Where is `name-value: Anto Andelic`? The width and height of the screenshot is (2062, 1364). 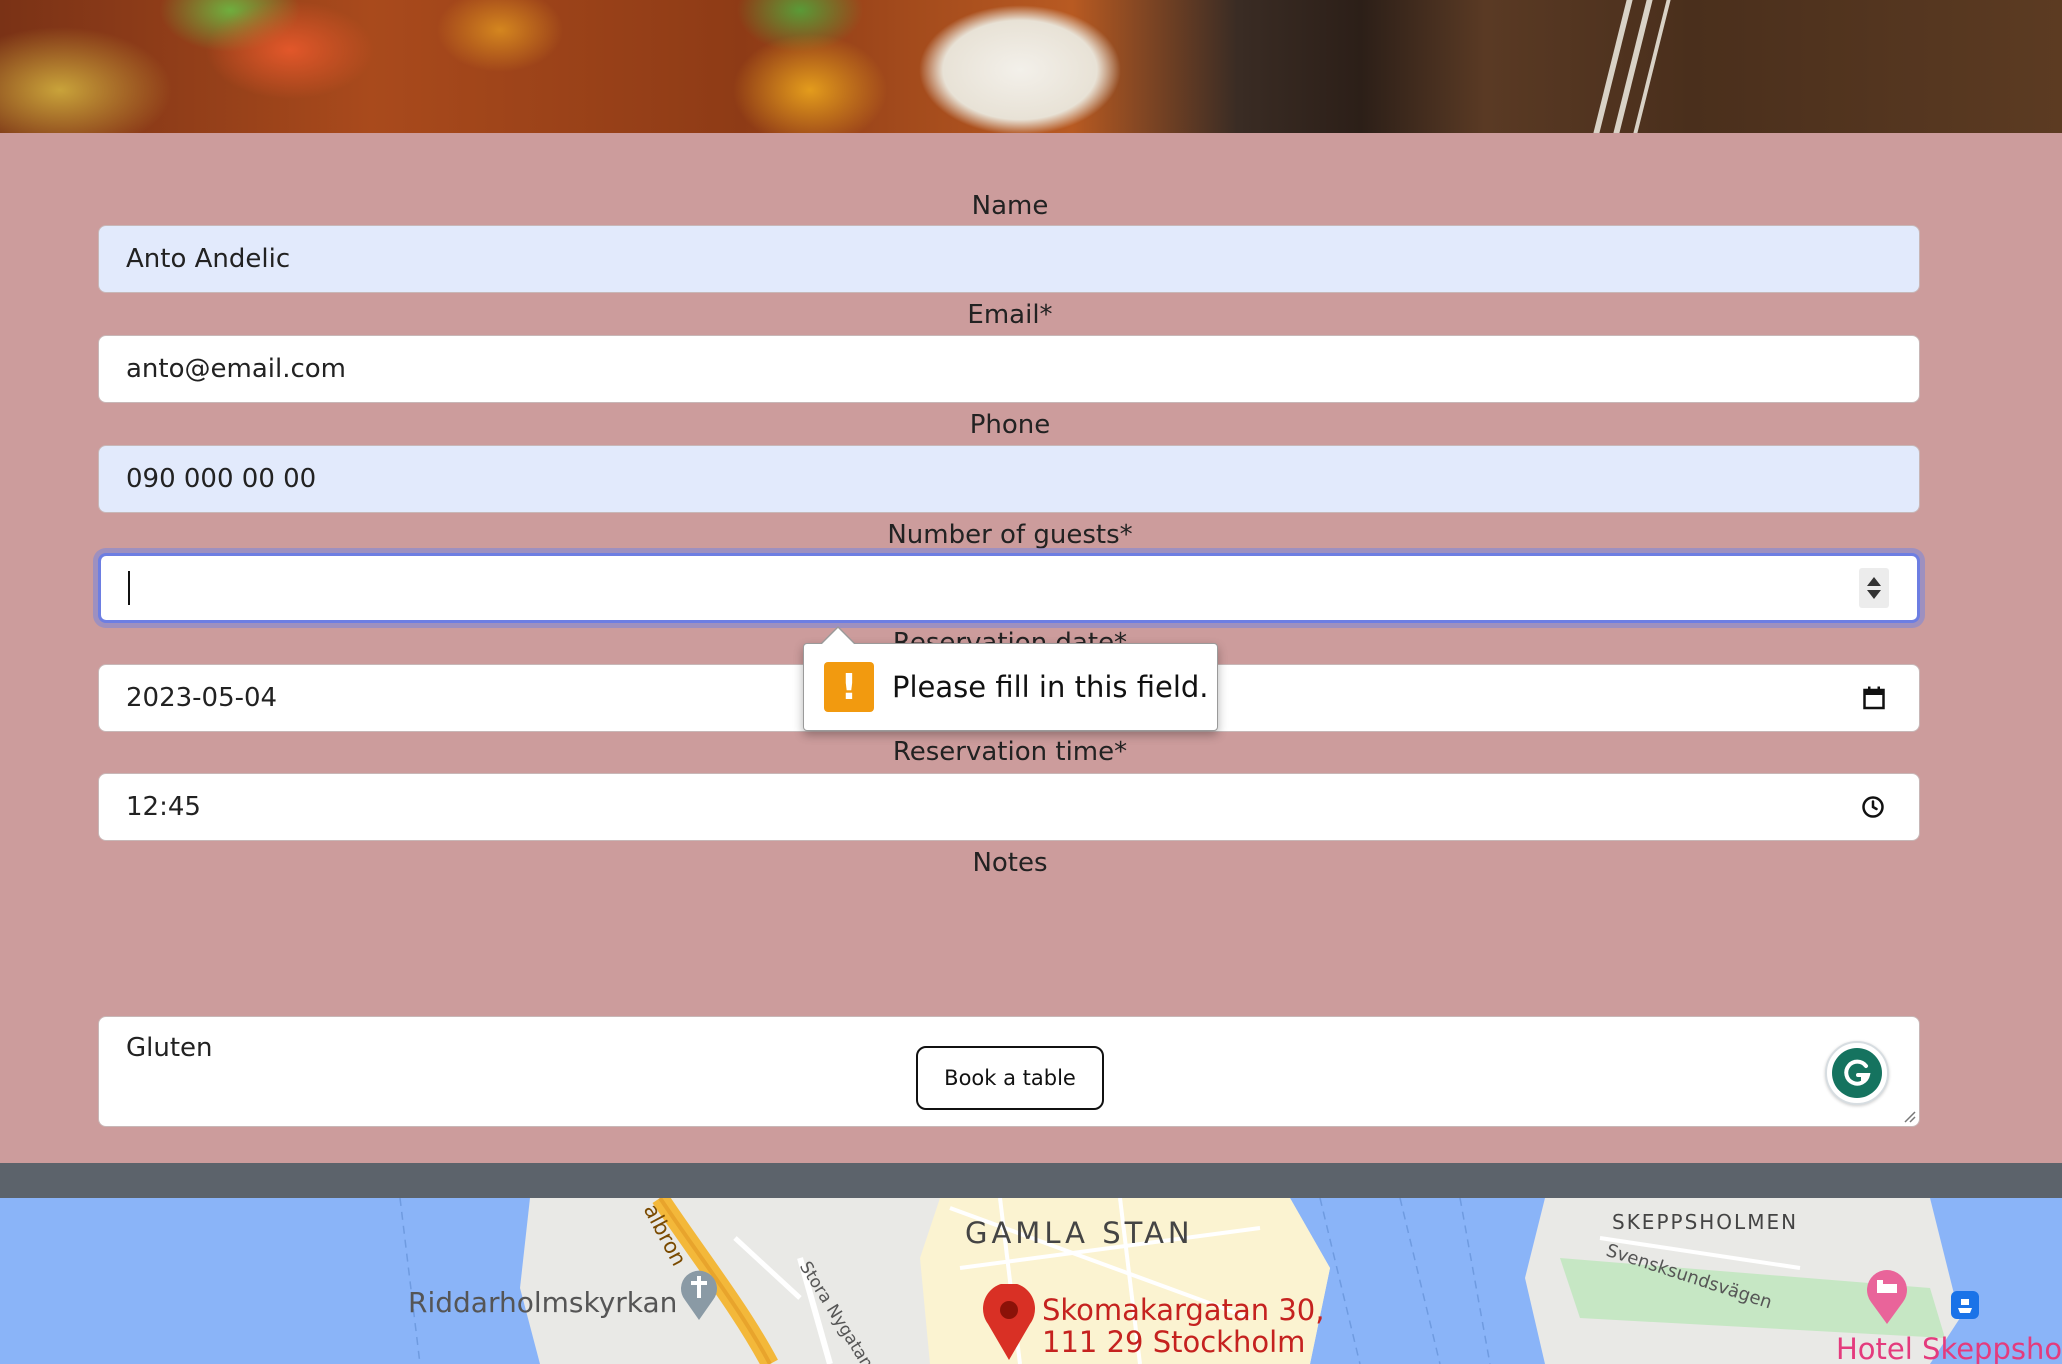
name-value: Anto Andelic is located at coordinates (208, 259).